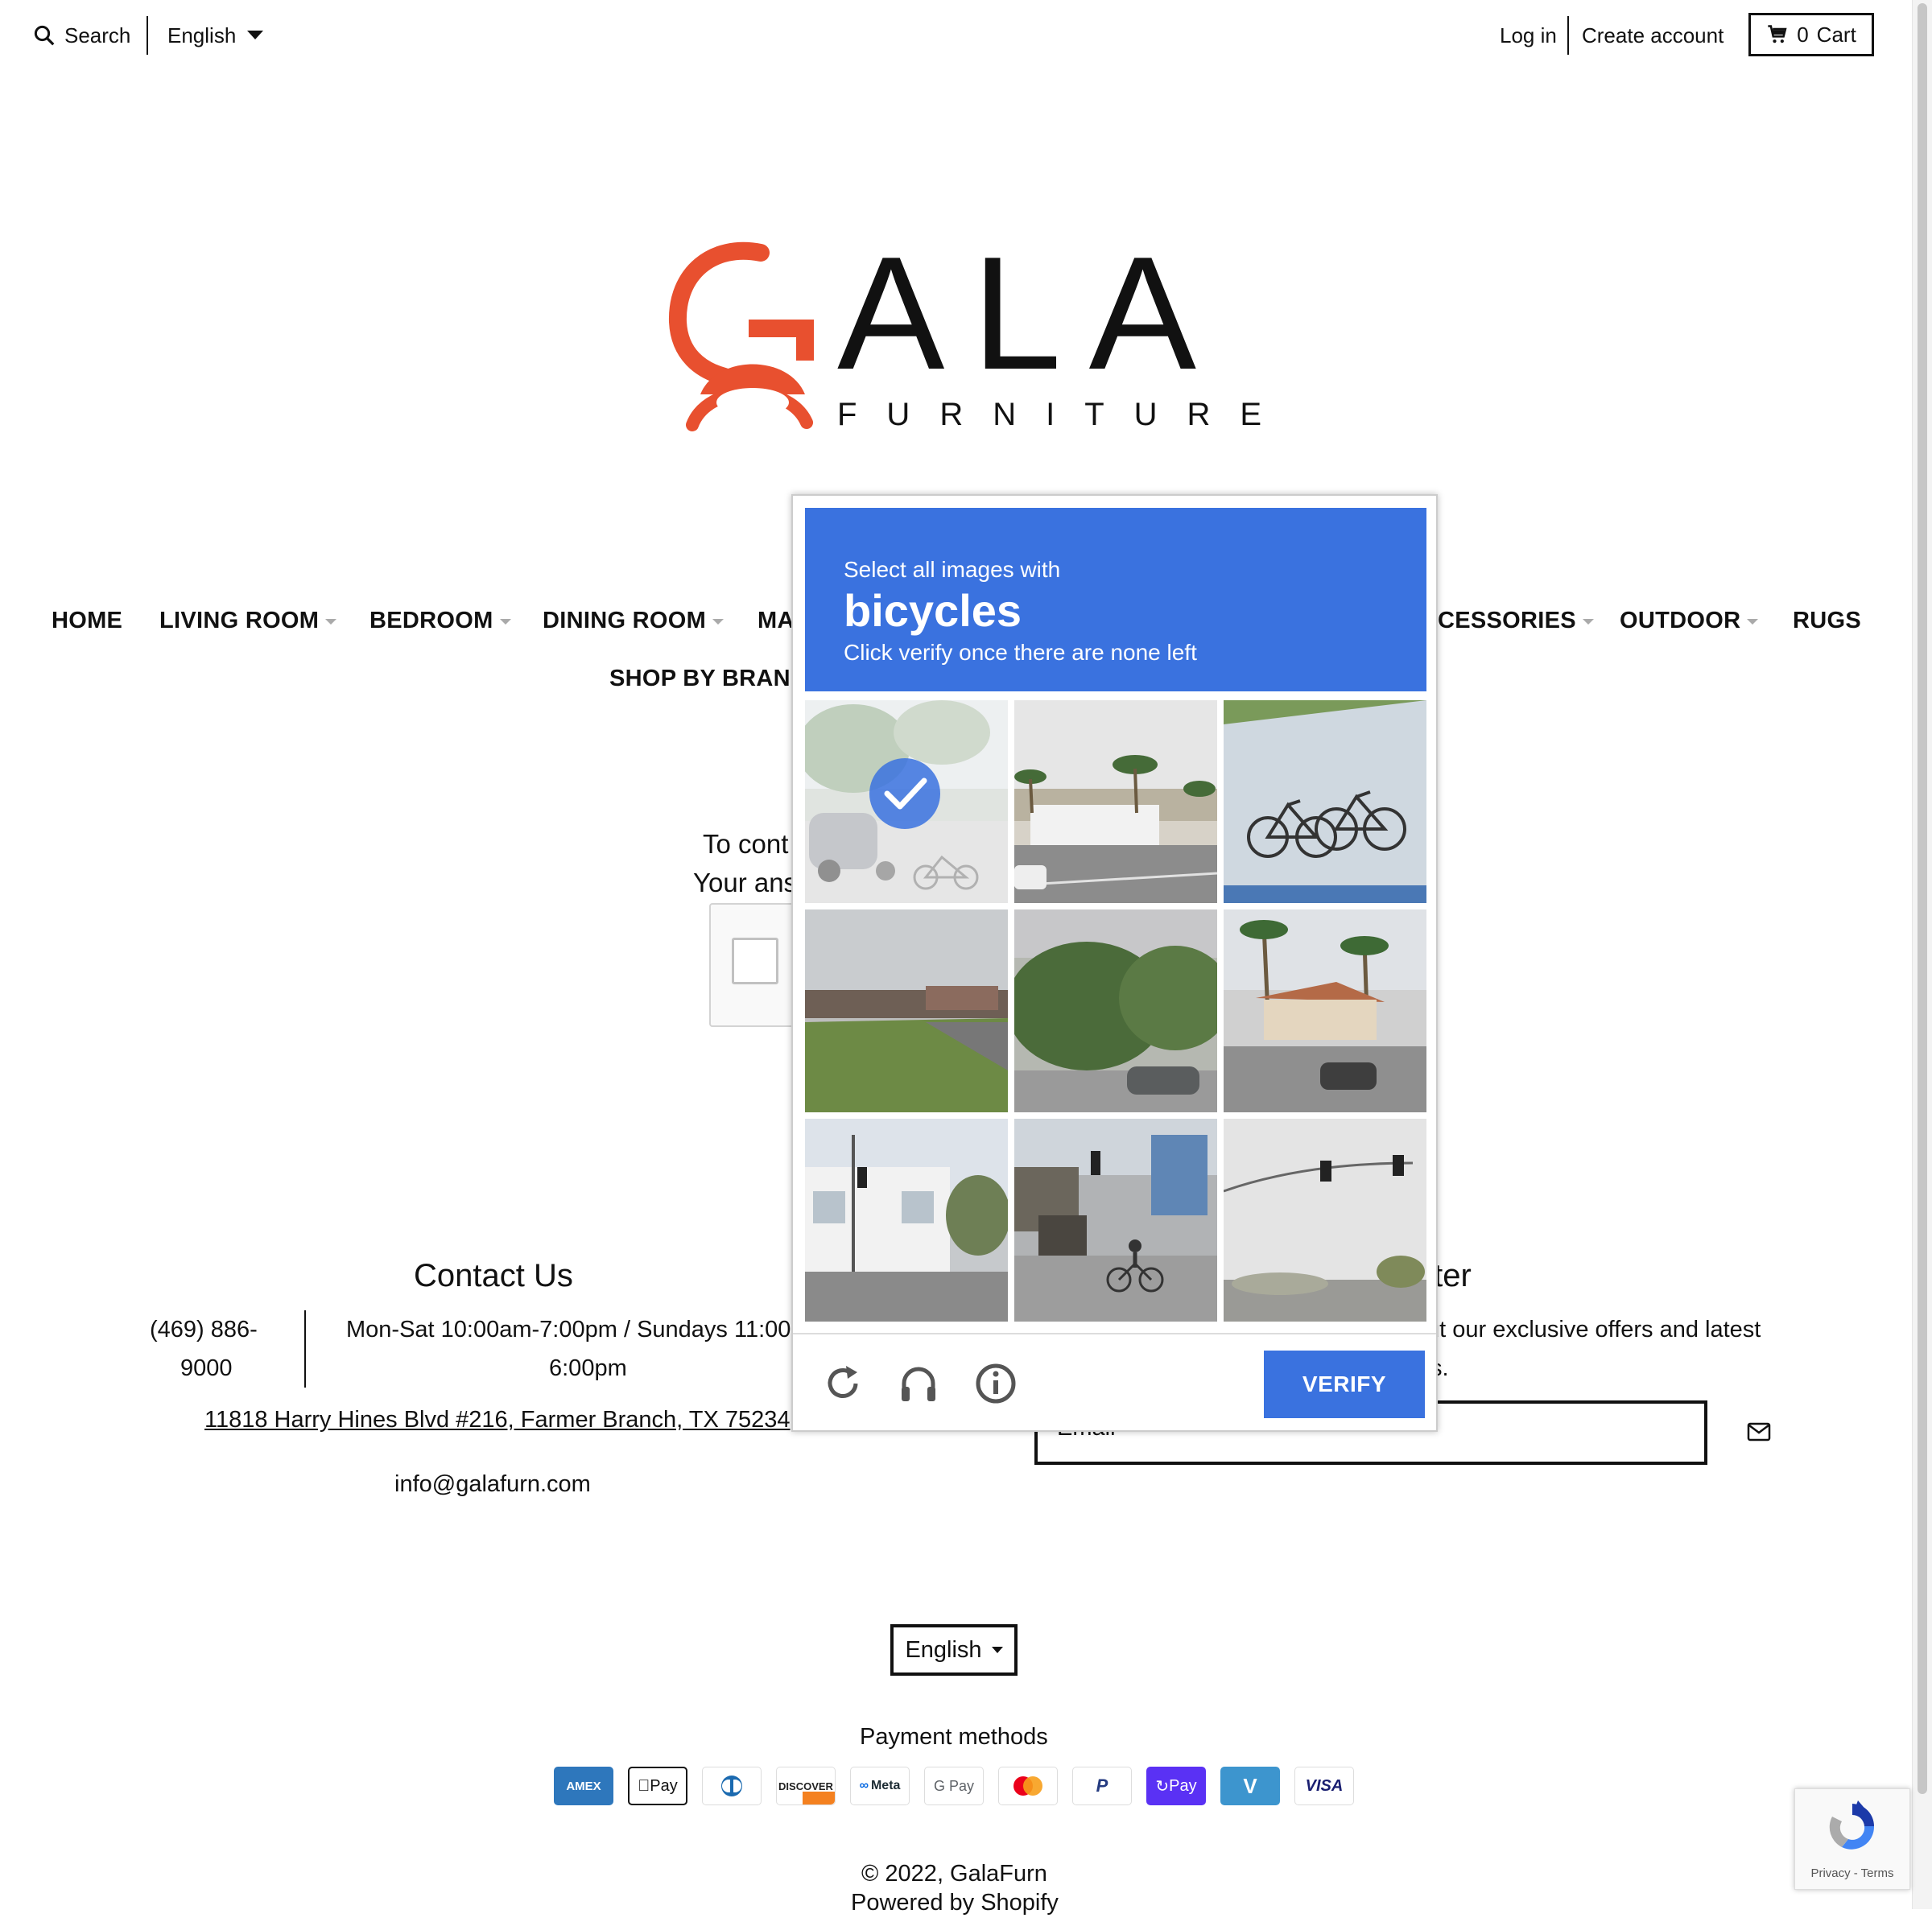 The height and width of the screenshot is (1922, 1932). I want to click on meta-pay-label: Meta, so click(885, 1785).